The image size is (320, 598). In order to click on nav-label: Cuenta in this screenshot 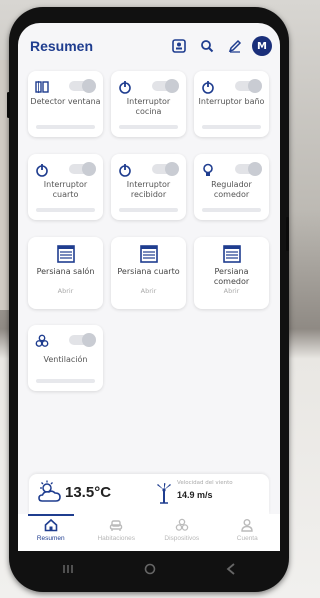, I will do `click(247, 538)`.